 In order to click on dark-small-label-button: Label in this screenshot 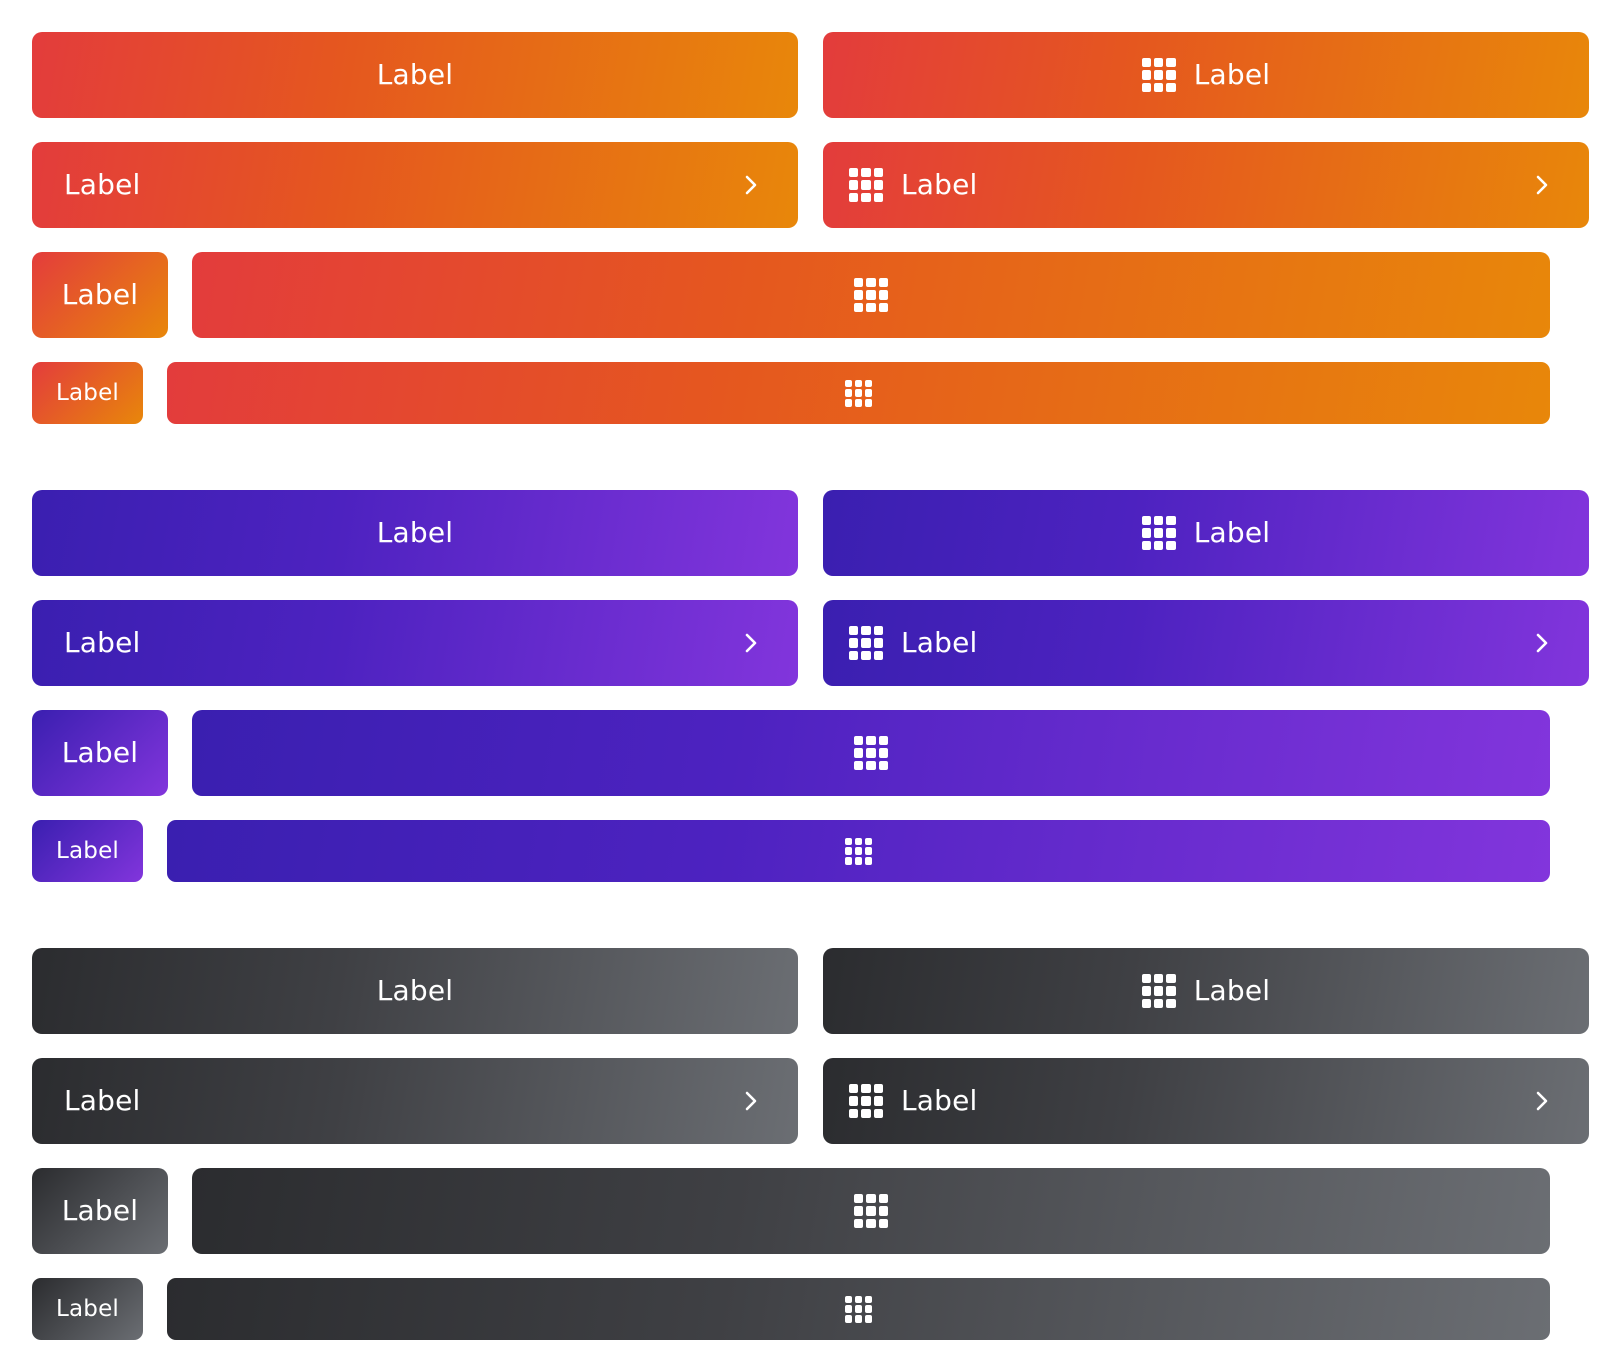, I will do `click(87, 1309)`.